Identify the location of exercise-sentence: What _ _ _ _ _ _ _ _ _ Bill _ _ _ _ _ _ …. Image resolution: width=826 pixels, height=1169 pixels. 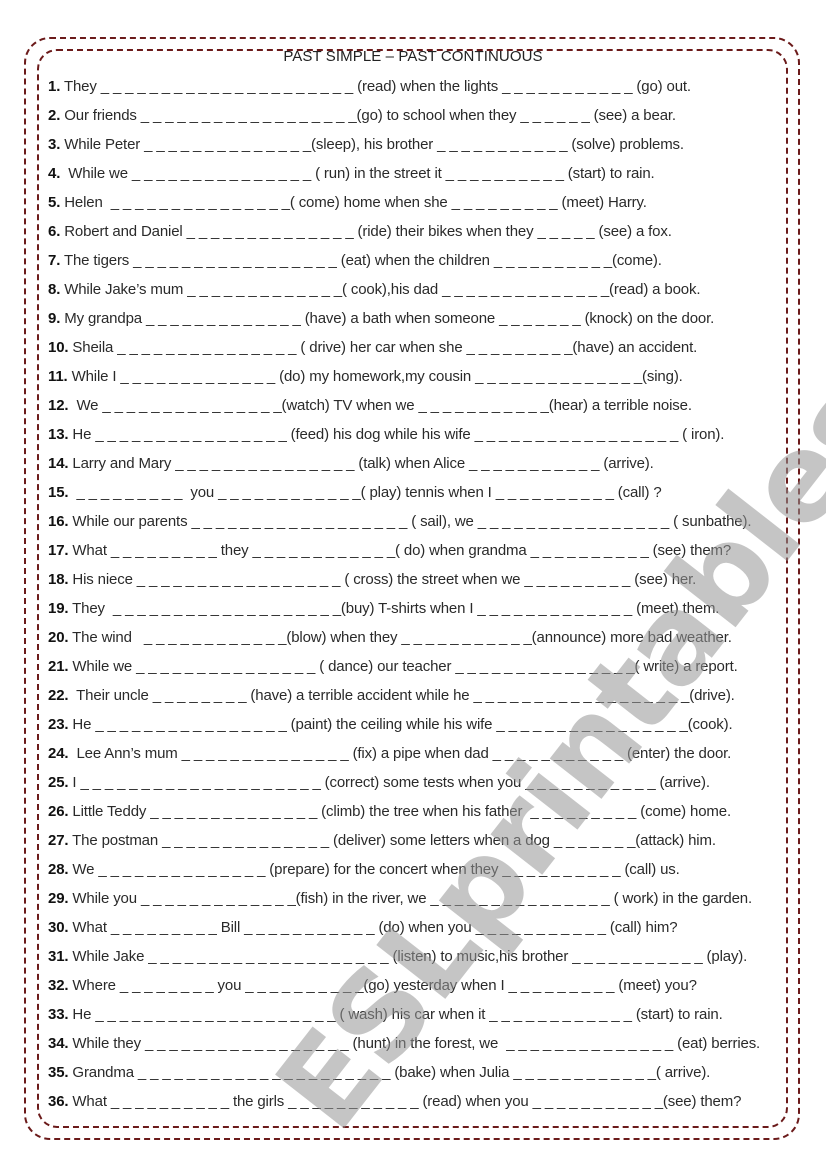
(372, 927).